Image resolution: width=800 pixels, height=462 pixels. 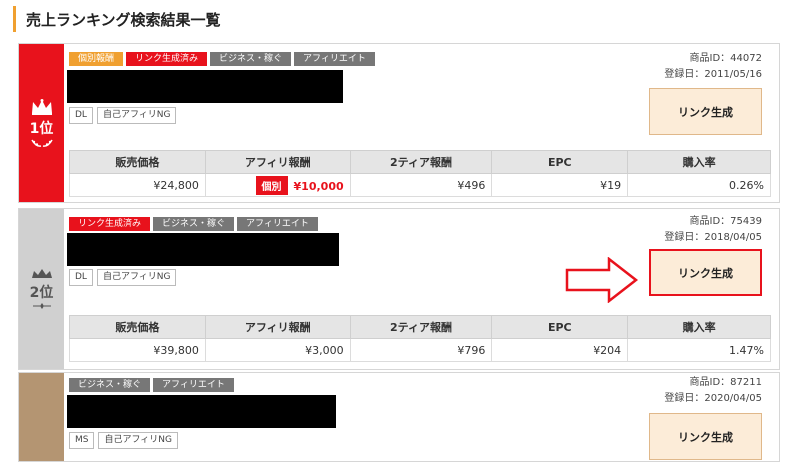 What do you see at coordinates (82, 440) in the screenshot?
I see `badge: MS` at bounding box center [82, 440].